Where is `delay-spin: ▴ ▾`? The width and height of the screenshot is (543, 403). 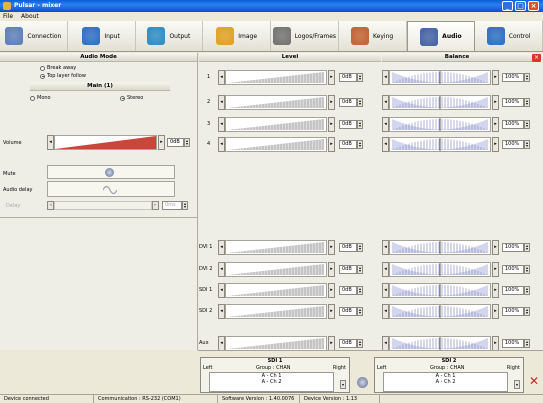
delay-spin: ▴ ▾ is located at coordinates (185, 205).